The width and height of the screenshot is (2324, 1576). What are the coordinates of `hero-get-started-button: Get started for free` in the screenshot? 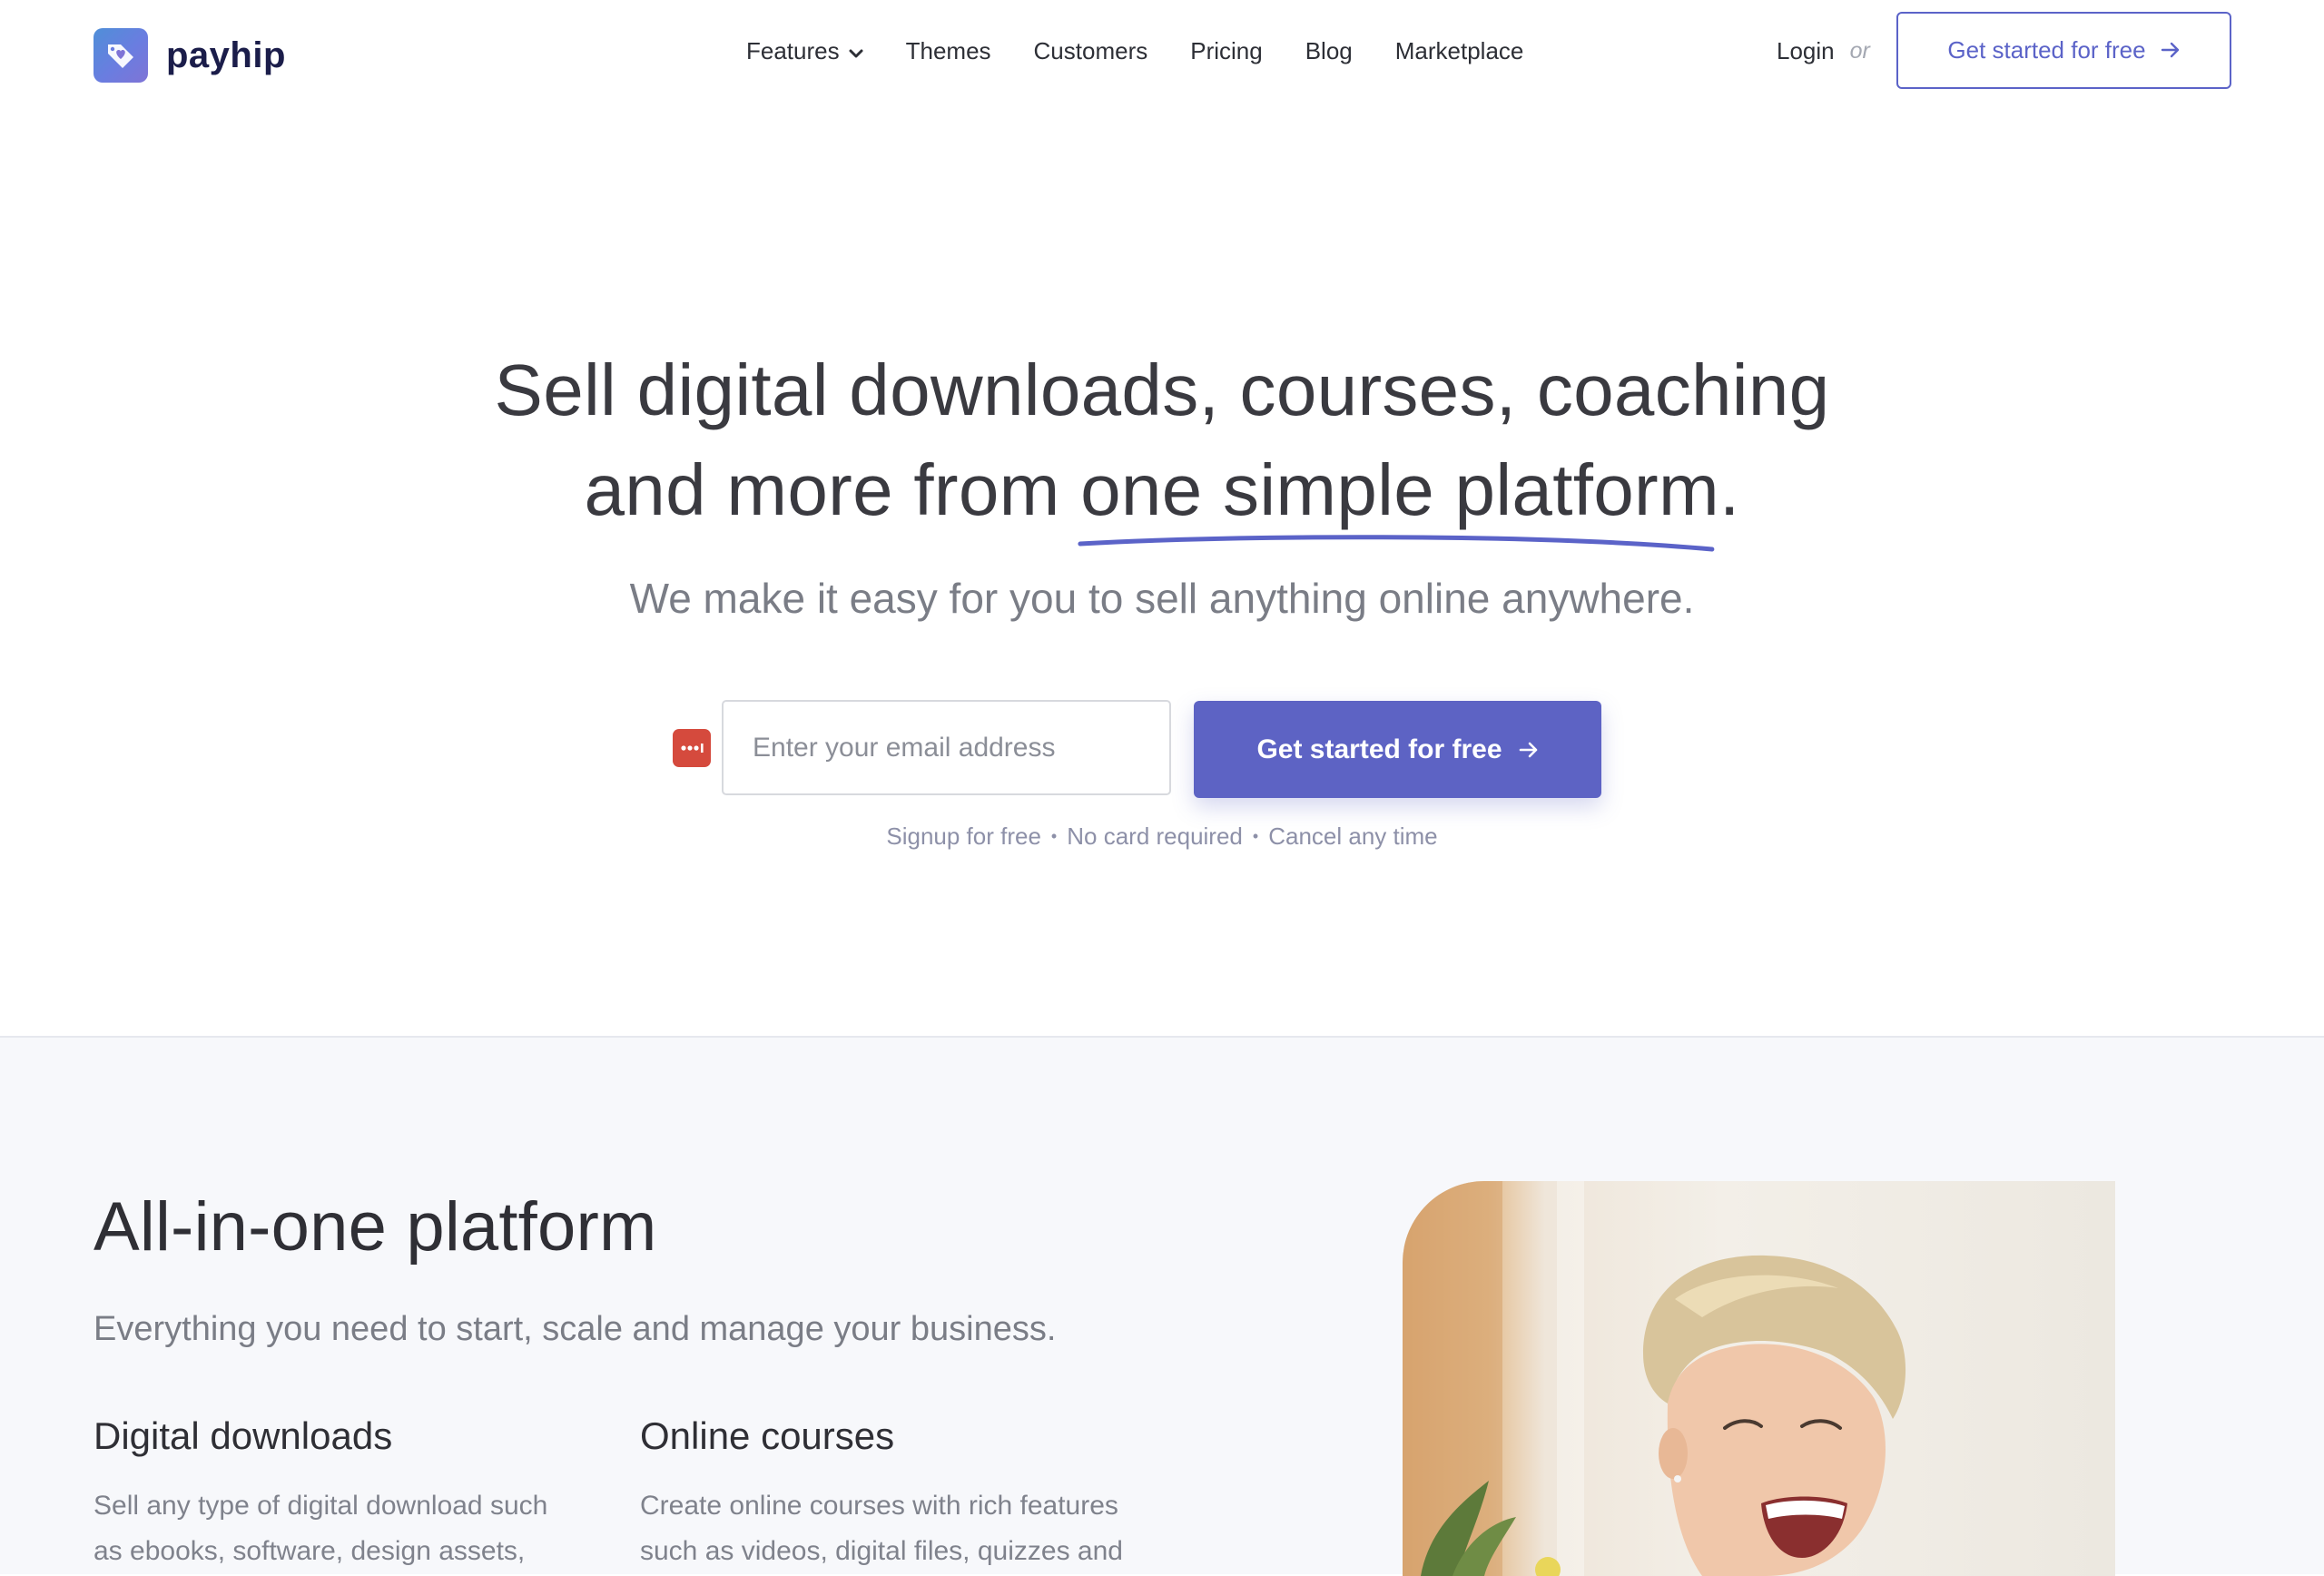 It's located at (1397, 749).